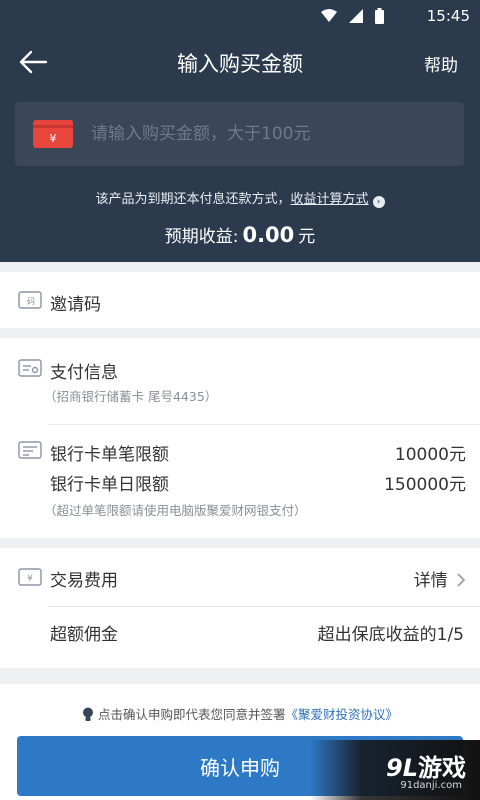 This screenshot has height=800, width=480. Describe the element at coordinates (240, 234) in the screenshot. I see `expected-earnings: 预期收益: 0.00 元` at that location.